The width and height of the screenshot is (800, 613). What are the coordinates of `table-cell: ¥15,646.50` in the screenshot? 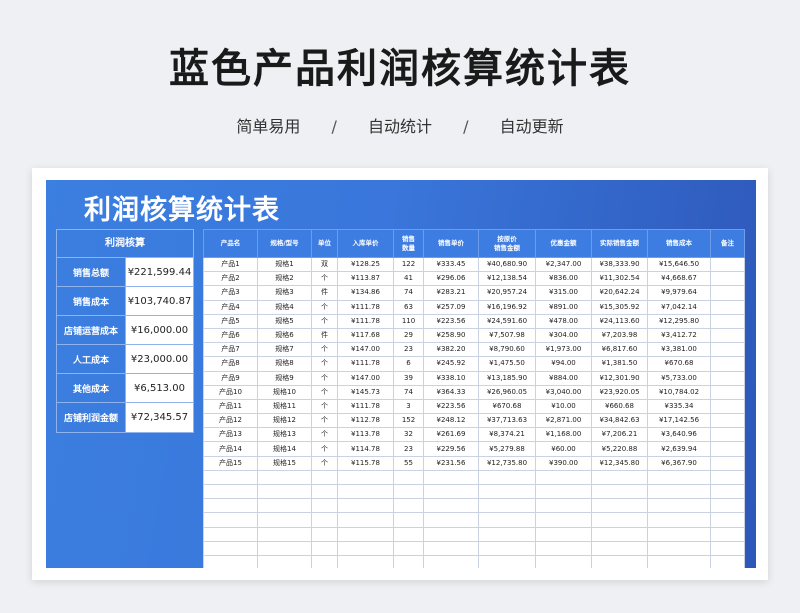 It's located at (679, 264).